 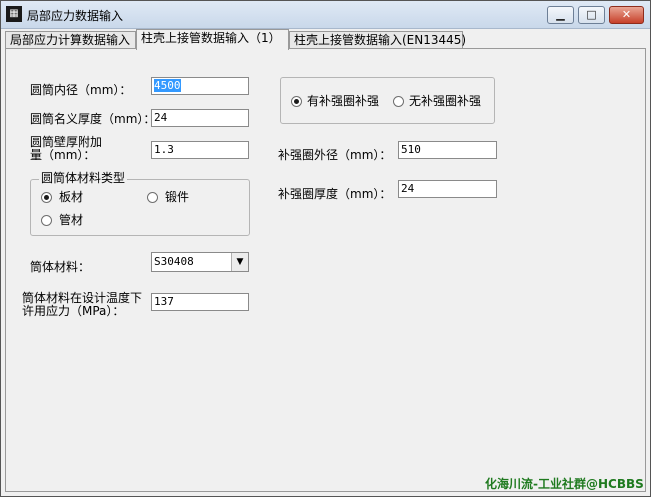 I want to click on tab-local-stress: 局部应力计算数据输入, so click(x=70, y=40).